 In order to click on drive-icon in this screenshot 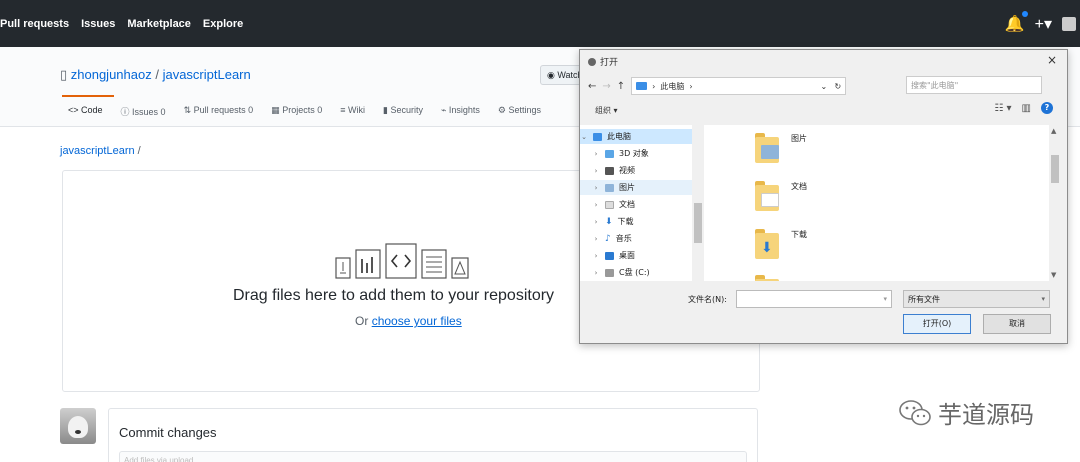, I will do `click(609, 272)`.